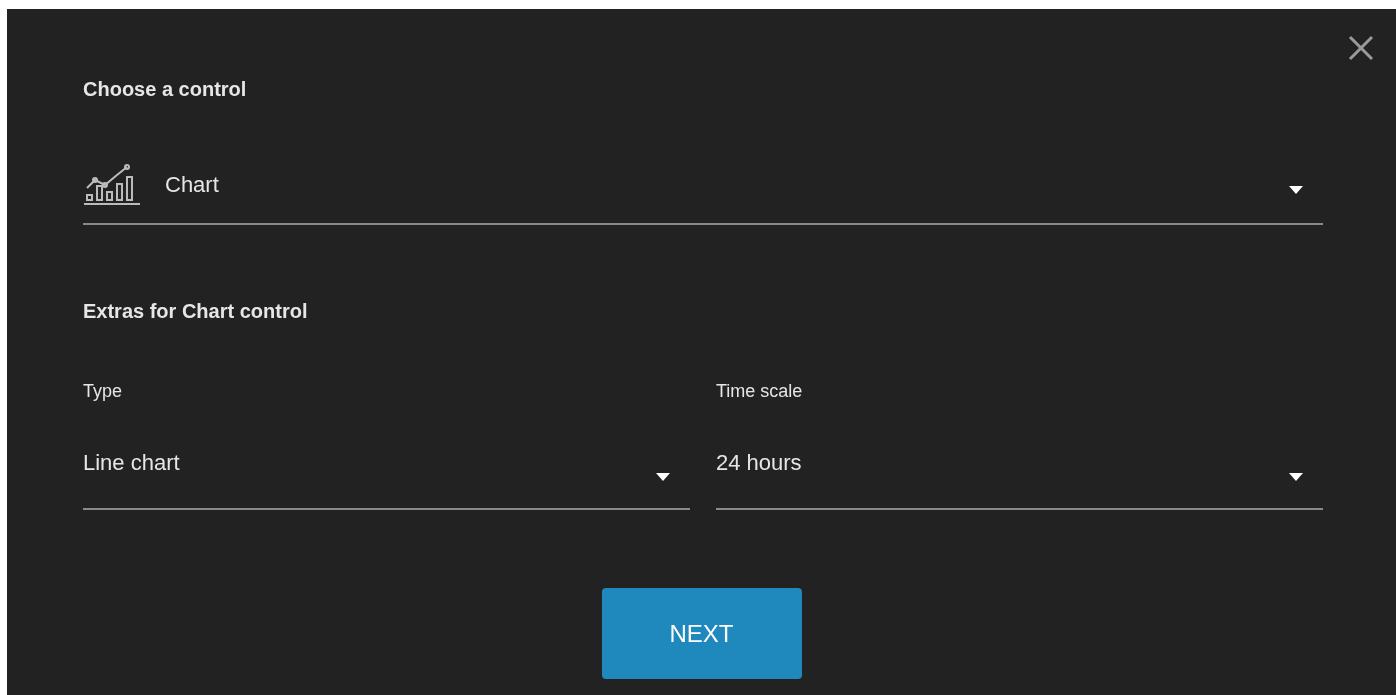 The width and height of the screenshot is (1396, 695). I want to click on field-label: Time scale, so click(760, 391).